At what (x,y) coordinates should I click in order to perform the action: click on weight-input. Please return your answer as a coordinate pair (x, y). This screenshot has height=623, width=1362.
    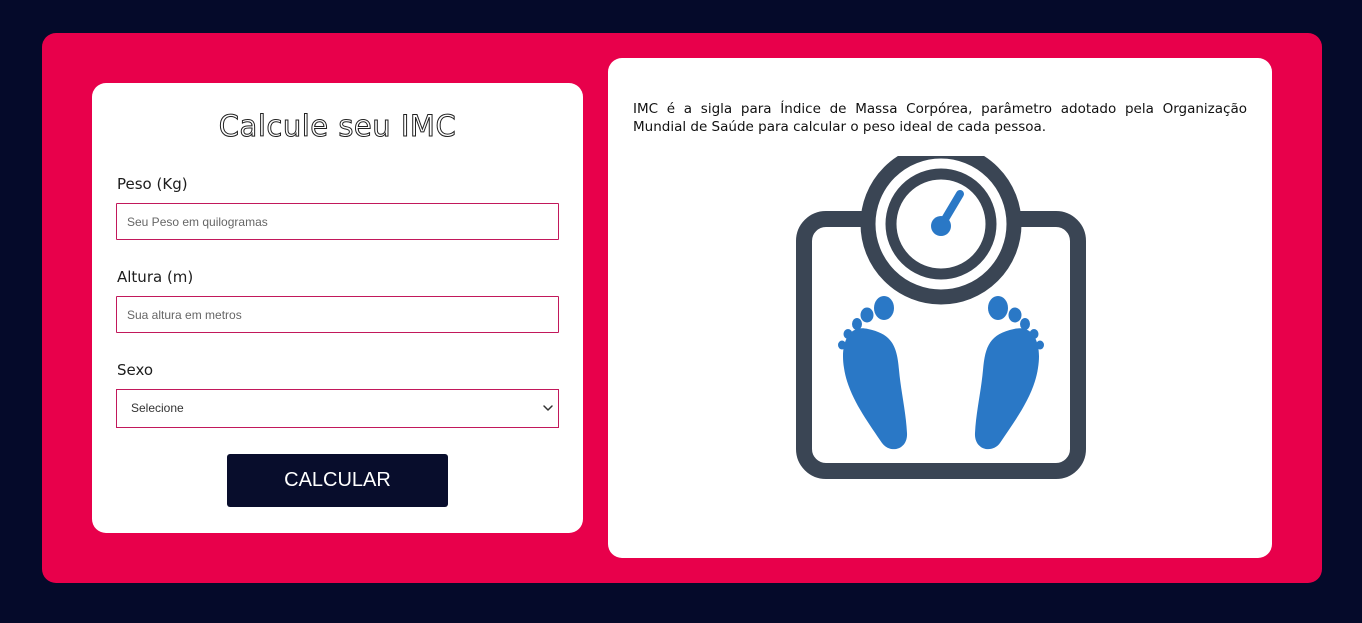
    Looking at the image, I should click on (337, 221).